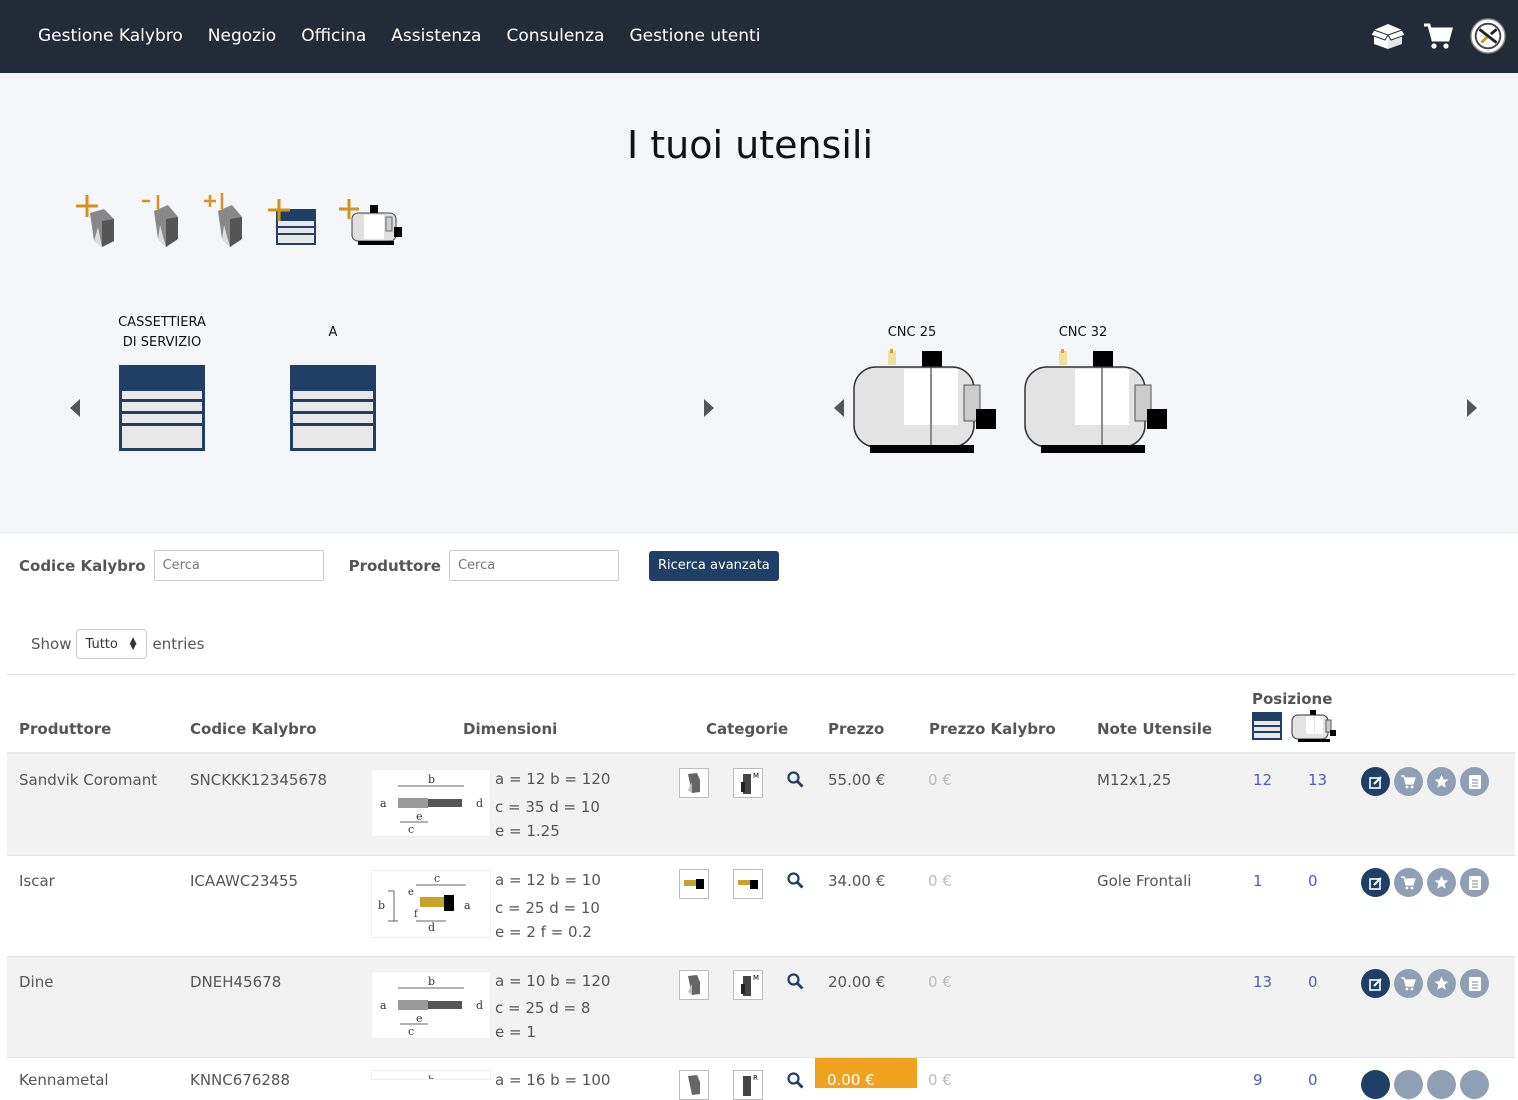  What do you see at coordinates (750, 145) in the screenshot?
I see `page-title: I tuoi utensili` at bounding box center [750, 145].